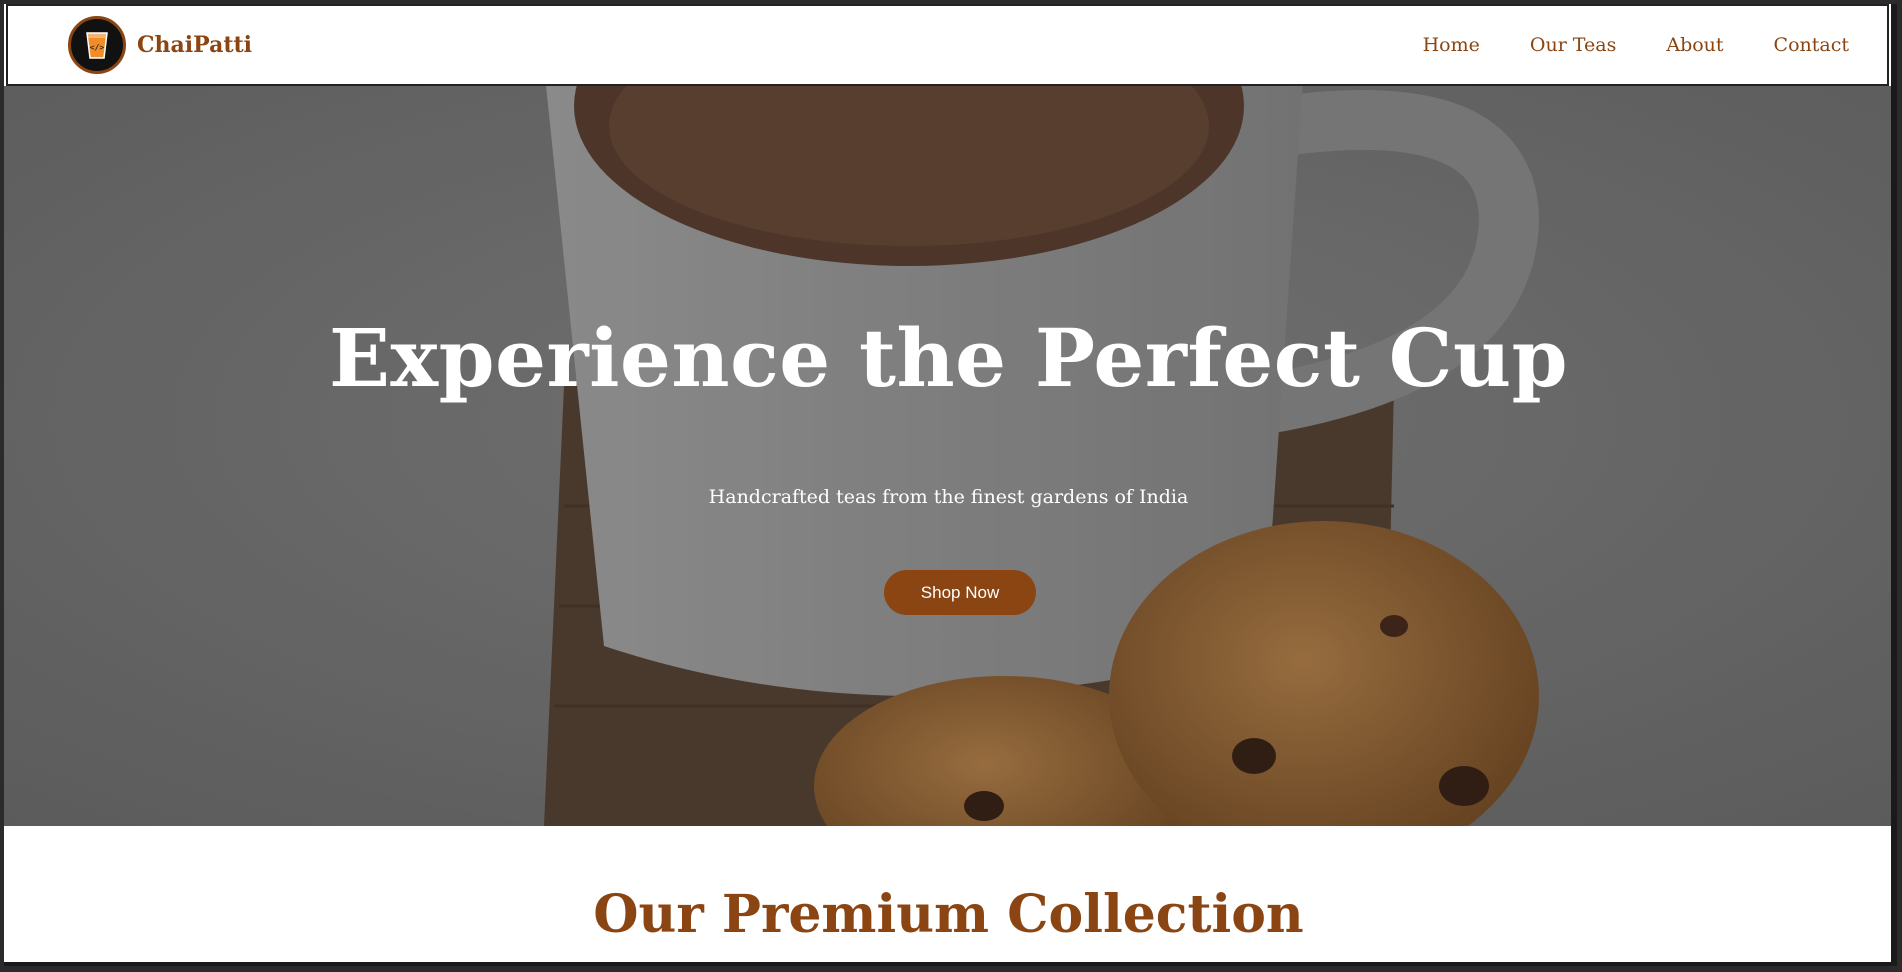 This screenshot has height=972, width=1902. I want to click on nav-link-about: About, so click(1694, 45).